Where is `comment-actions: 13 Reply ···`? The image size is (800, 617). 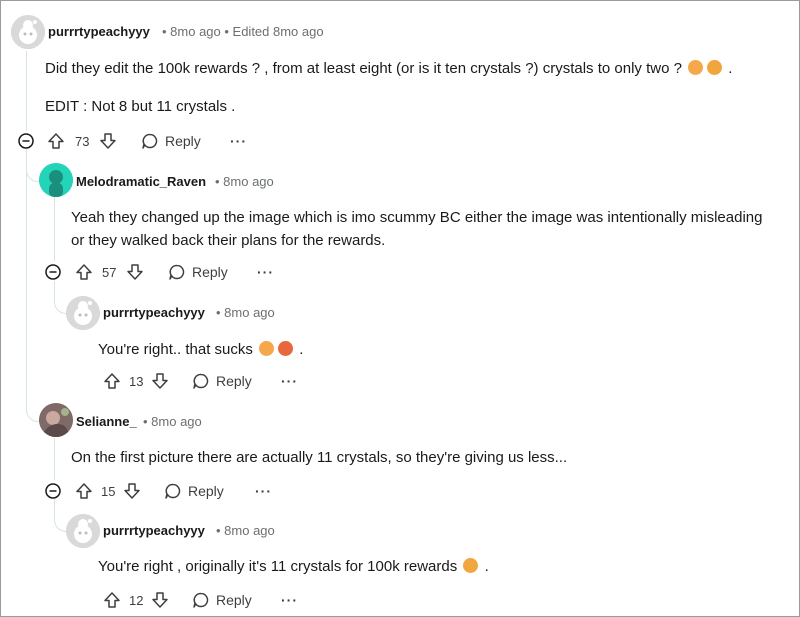 comment-actions: 13 Reply ··· is located at coordinates (203, 381).